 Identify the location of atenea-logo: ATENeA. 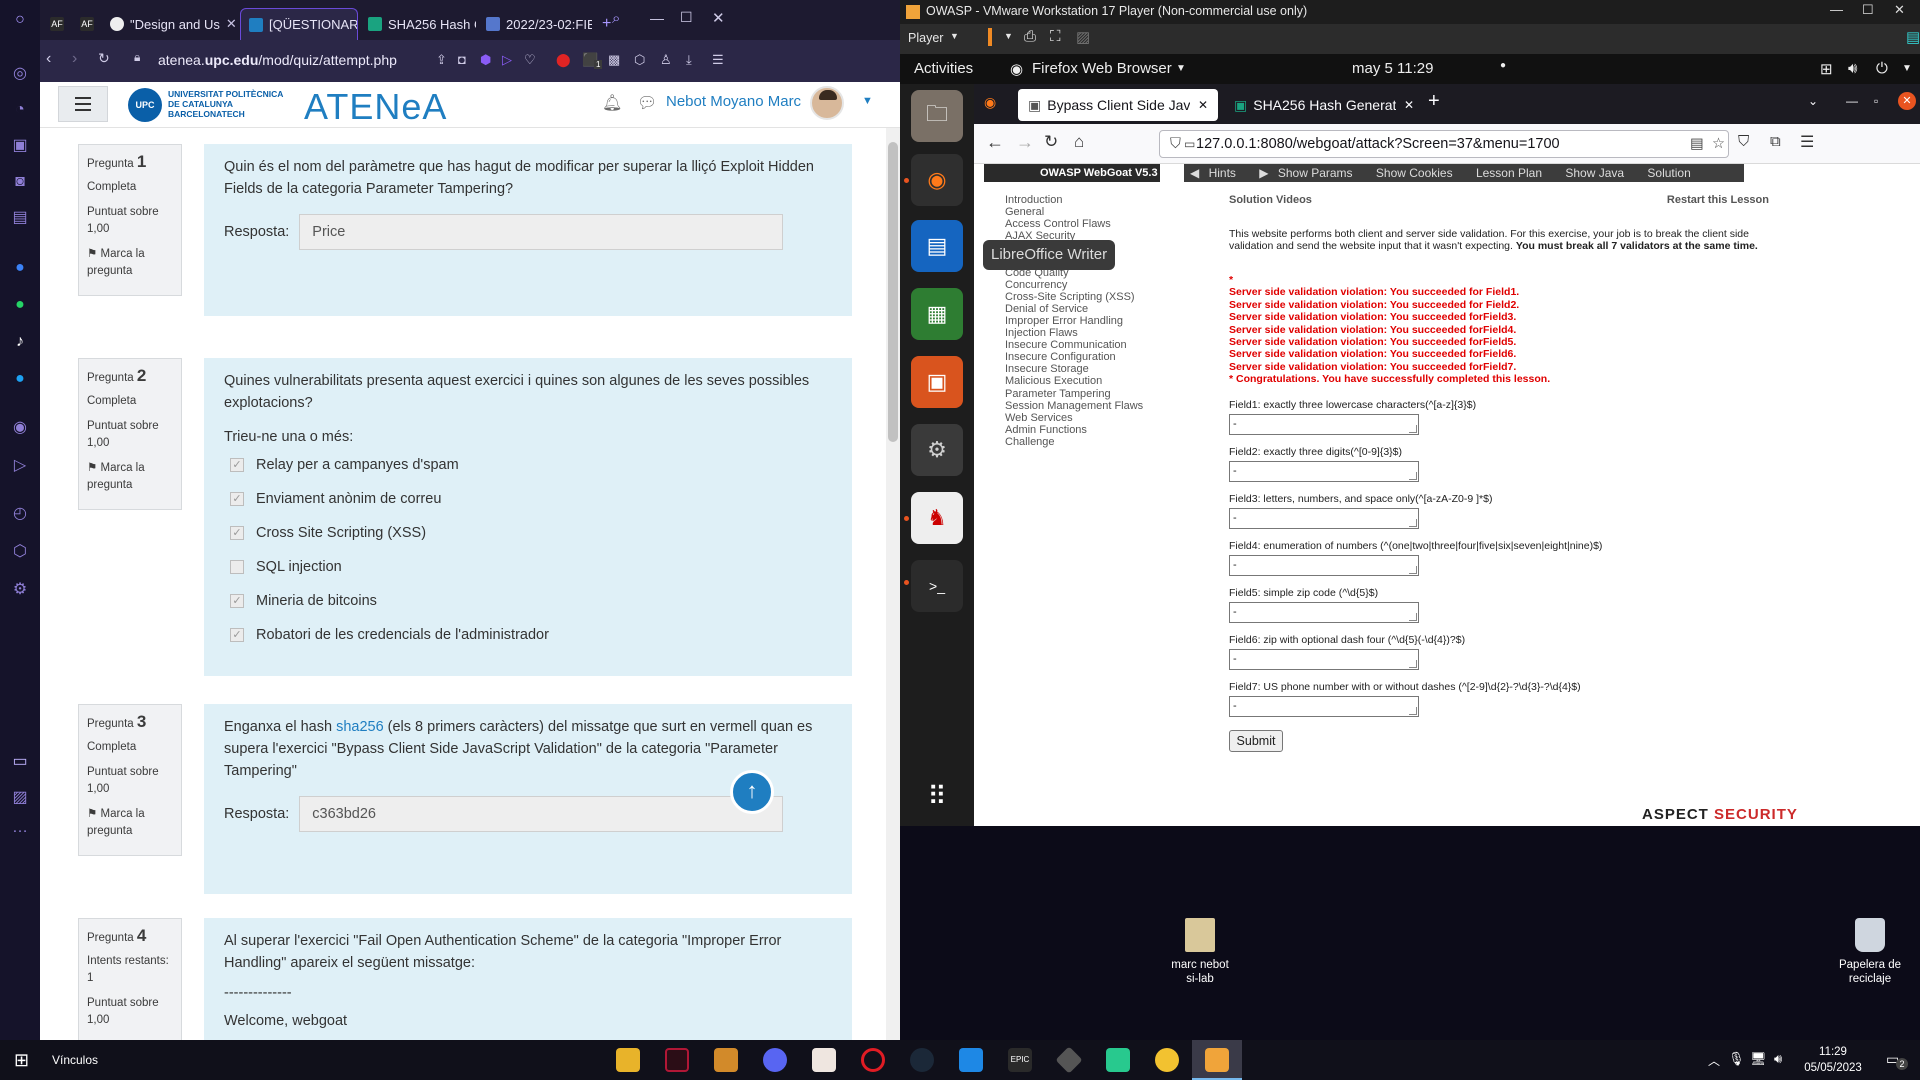
(375, 107).